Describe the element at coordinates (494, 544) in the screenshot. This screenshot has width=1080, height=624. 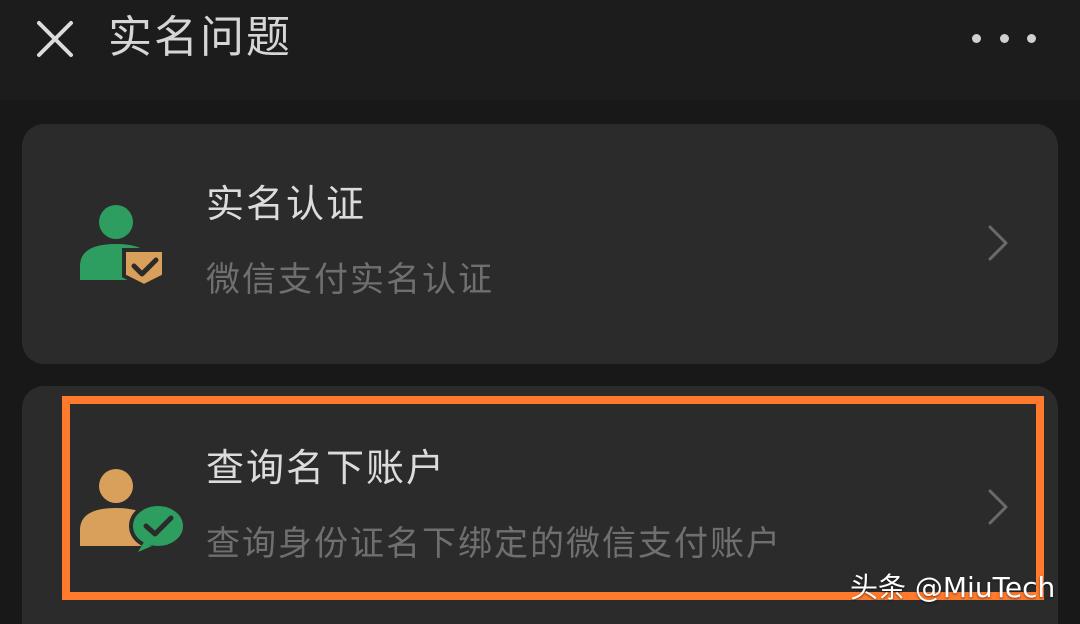
I see `item-subtitle: 查询身份证名下绑定的微信支付账户` at that location.